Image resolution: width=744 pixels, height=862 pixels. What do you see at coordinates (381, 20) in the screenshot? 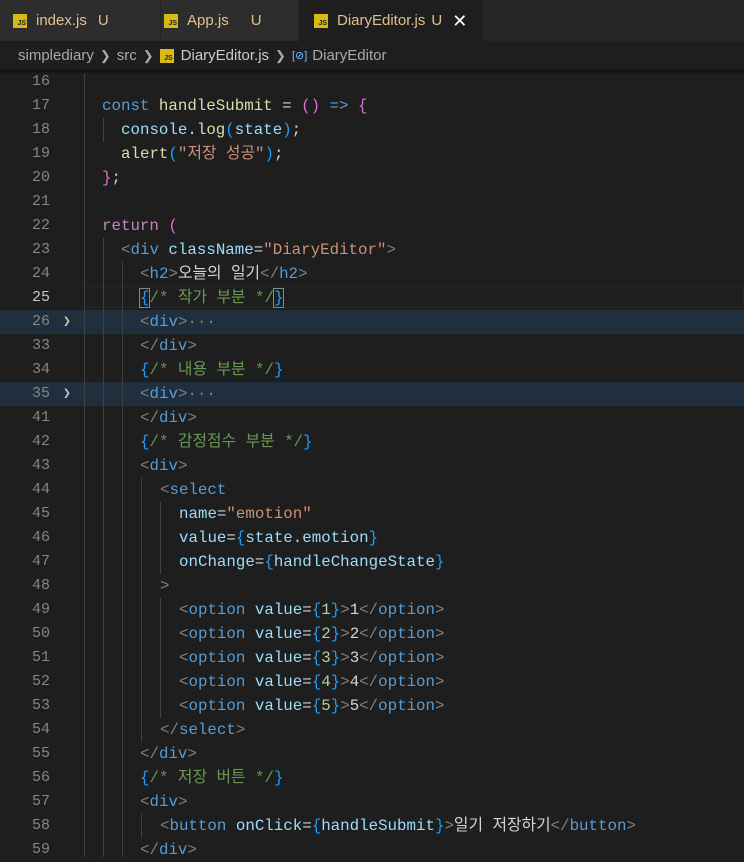
I see `tab-label: DiaryEditor.js` at bounding box center [381, 20].